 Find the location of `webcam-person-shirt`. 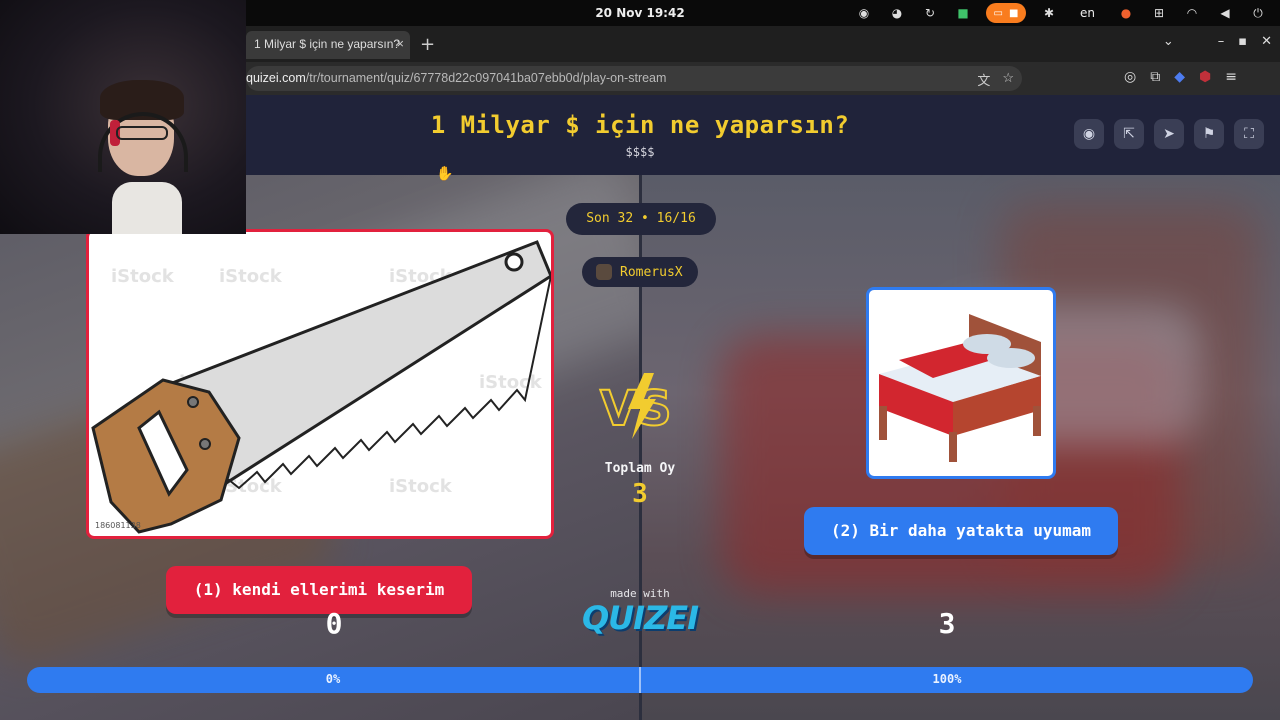

webcam-person-shirt is located at coordinates (147, 208).